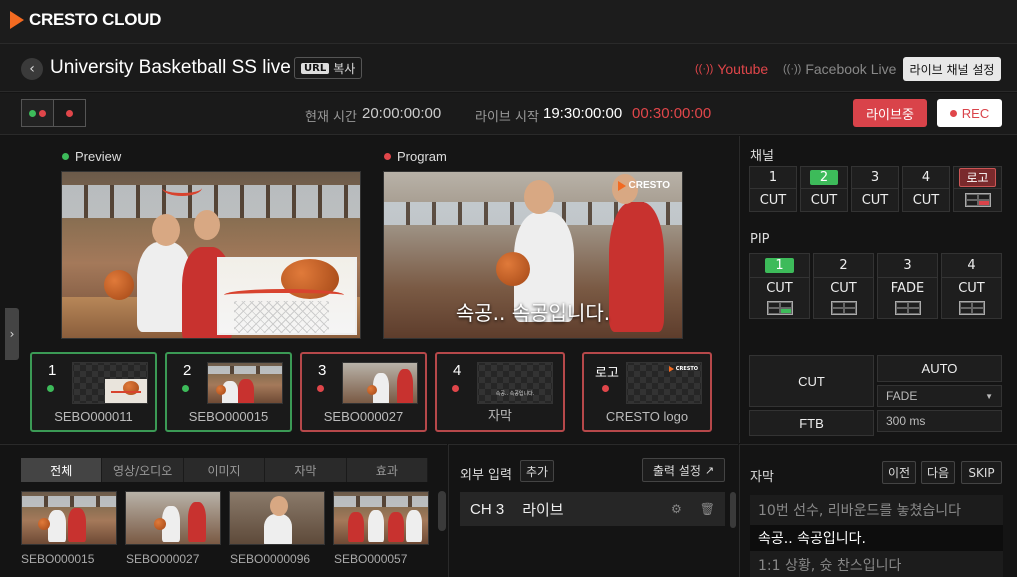 The image size is (1017, 577). I want to click on pip-3: 3 FADE, so click(907, 286).